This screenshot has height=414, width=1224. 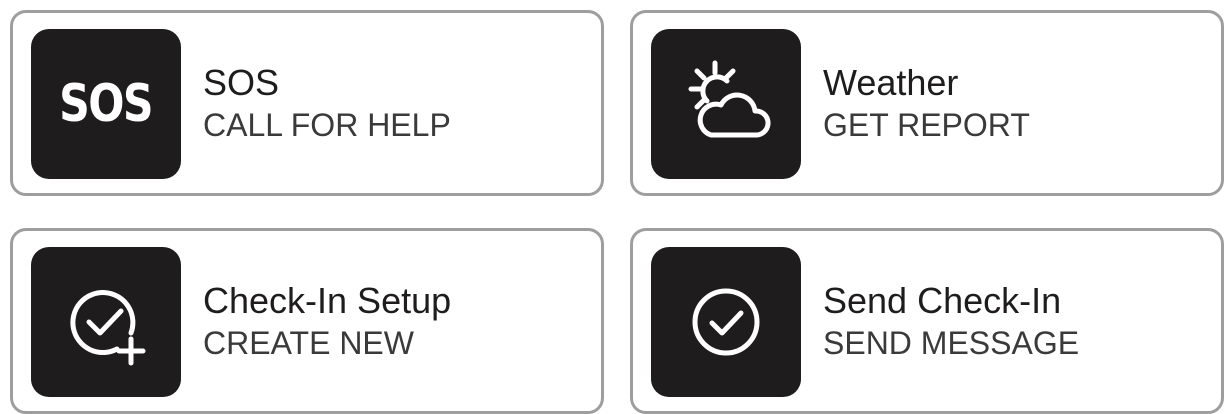 What do you see at coordinates (327, 125) in the screenshot?
I see `sos-card-subtitle: CALL FOR HELP` at bounding box center [327, 125].